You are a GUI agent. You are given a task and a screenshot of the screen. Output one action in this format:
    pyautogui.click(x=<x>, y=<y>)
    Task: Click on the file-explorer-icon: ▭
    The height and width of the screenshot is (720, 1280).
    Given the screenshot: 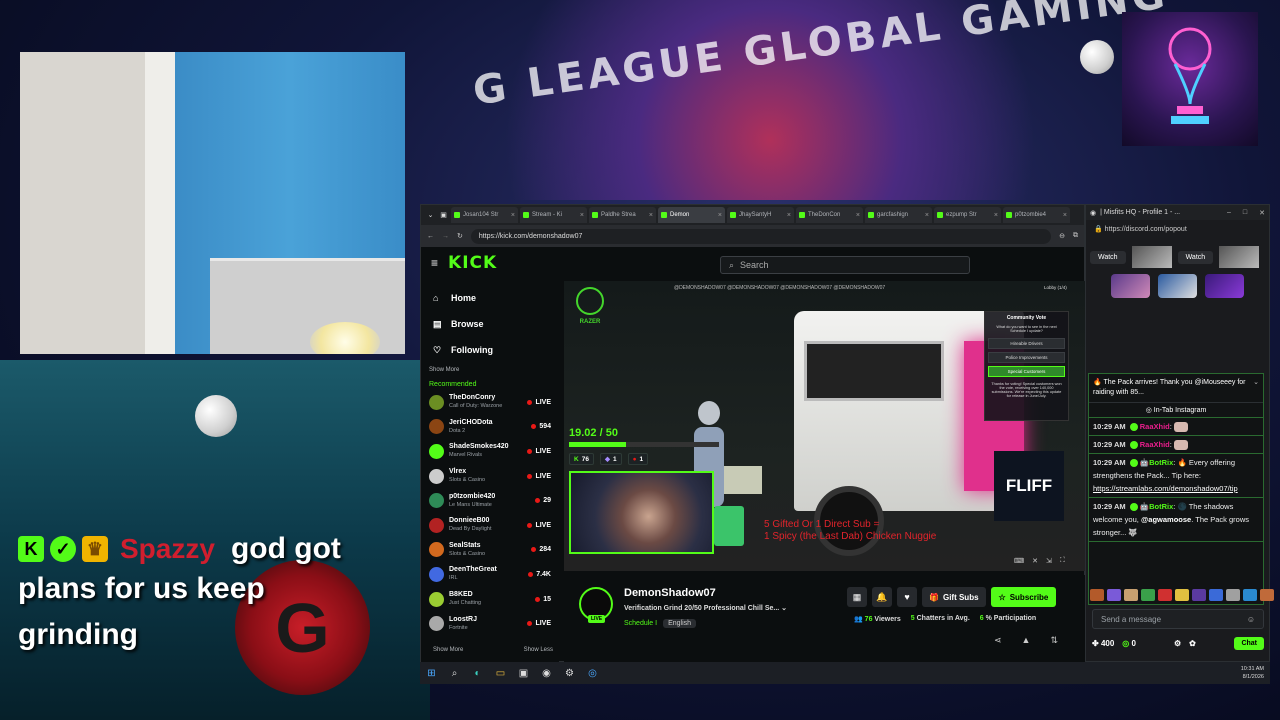 What is the action you would take?
    pyautogui.click(x=500, y=673)
    